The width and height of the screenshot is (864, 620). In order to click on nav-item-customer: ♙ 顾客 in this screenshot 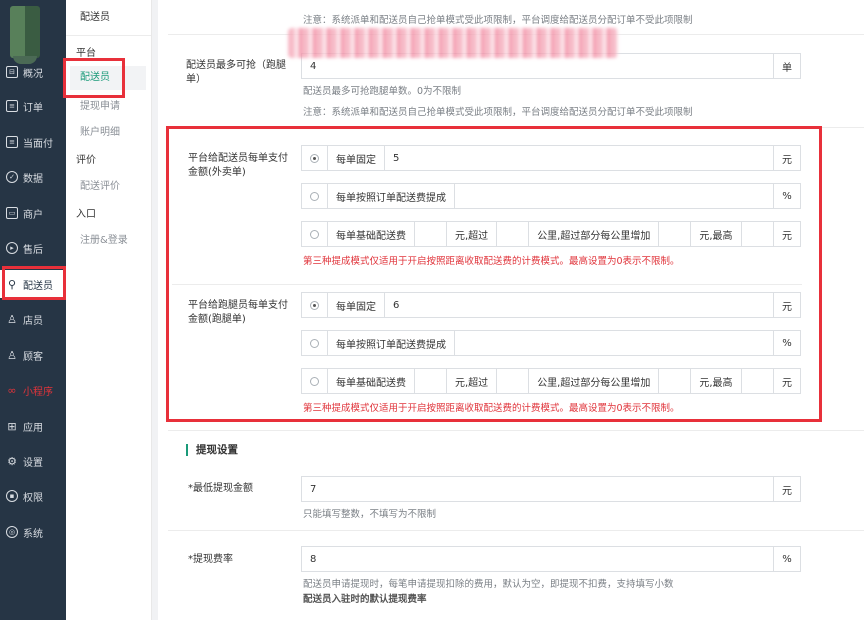, I will do `click(33, 355)`.